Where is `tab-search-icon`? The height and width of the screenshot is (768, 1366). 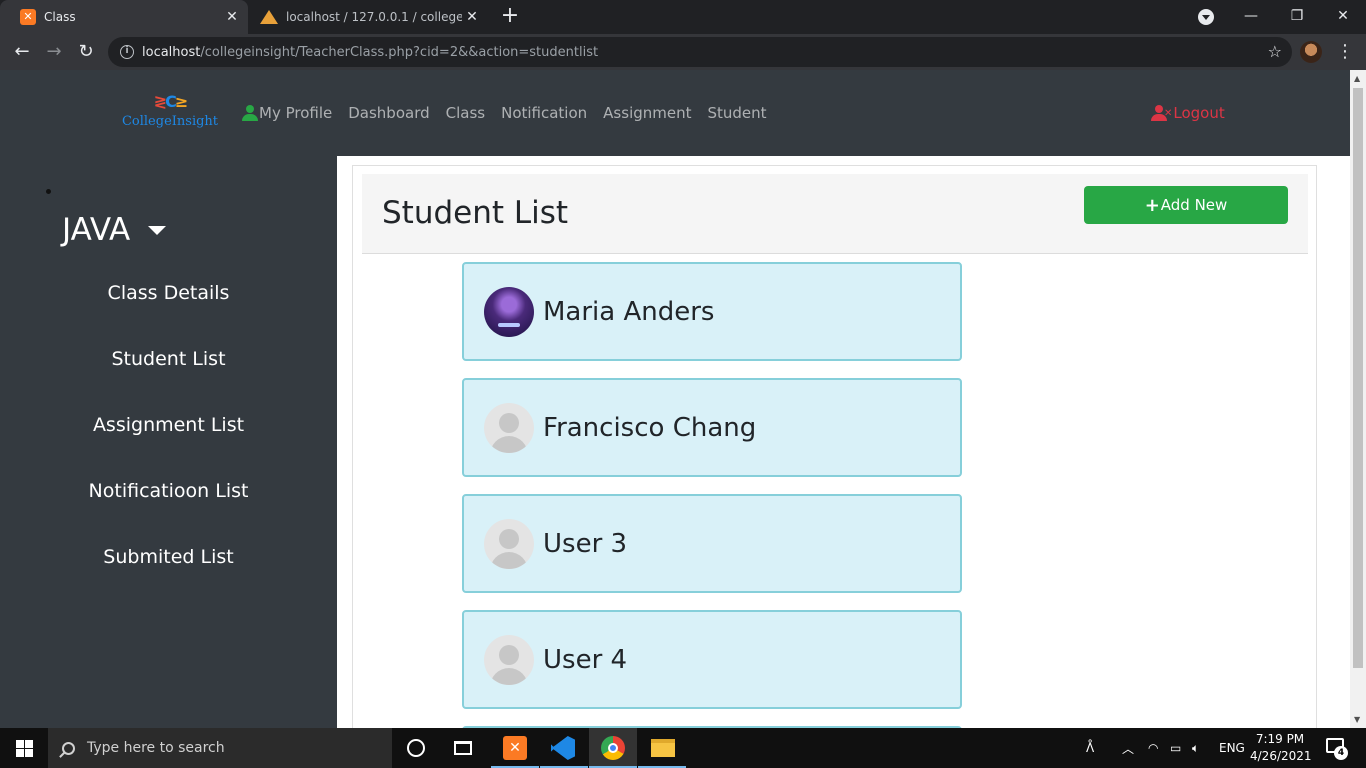 tab-search-icon is located at coordinates (1206, 17).